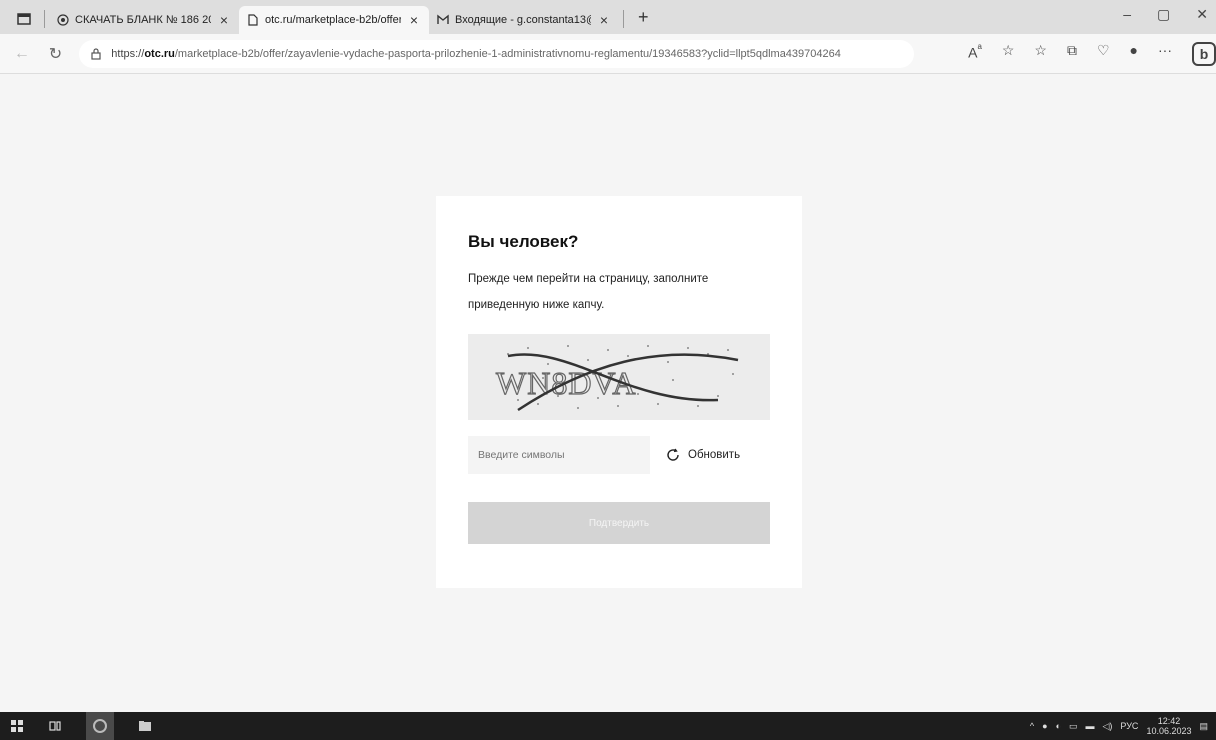 The width and height of the screenshot is (1216, 740). I want to click on favorite-star-icon: ☆, so click(1008, 54).